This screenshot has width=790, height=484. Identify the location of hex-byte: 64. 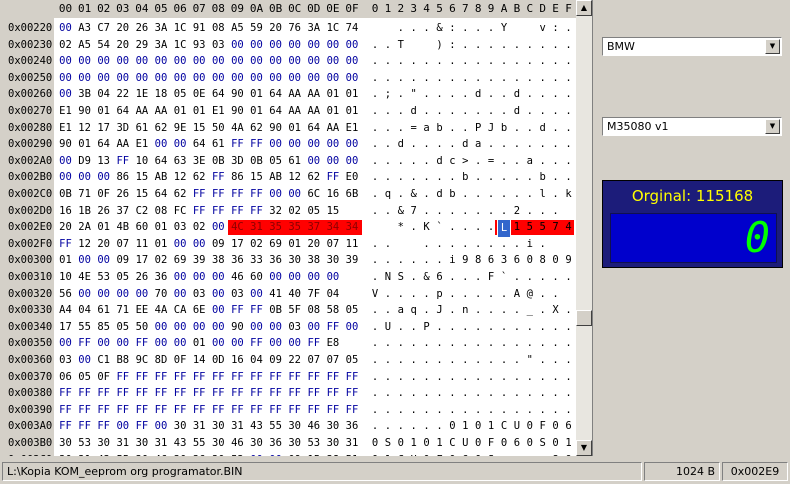
(103, 144).